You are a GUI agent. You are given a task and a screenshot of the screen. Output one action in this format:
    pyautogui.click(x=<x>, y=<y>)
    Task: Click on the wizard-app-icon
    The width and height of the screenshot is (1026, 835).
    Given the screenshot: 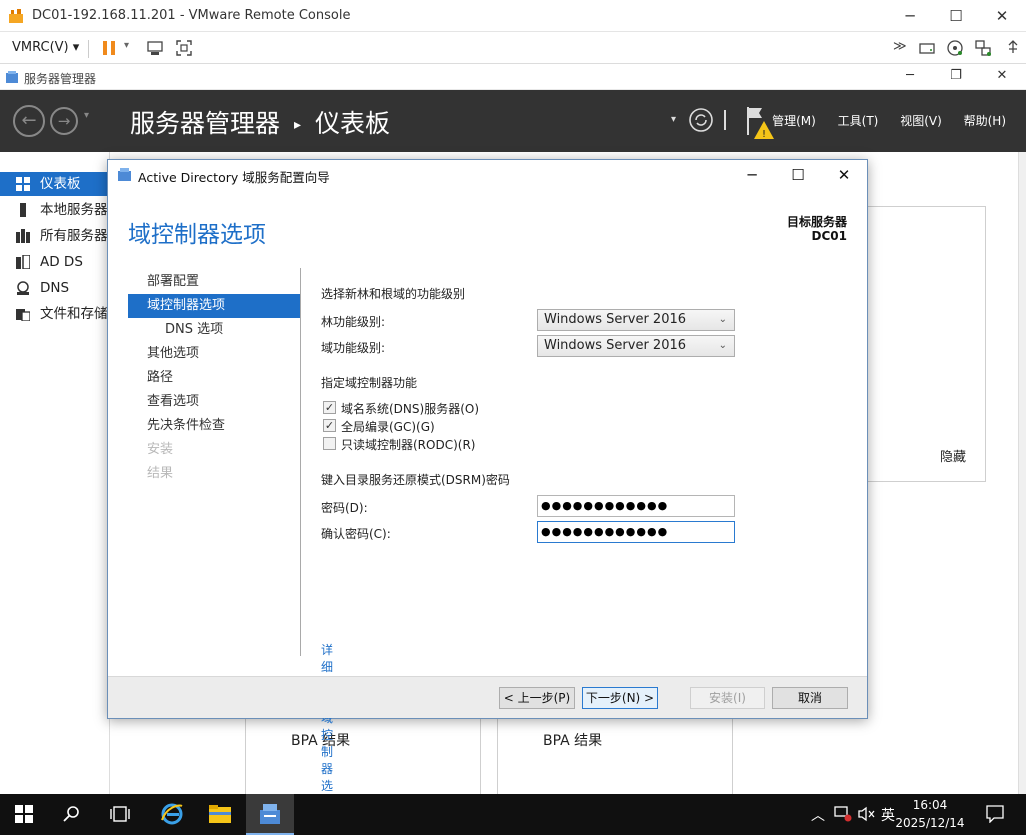 What is the action you would take?
    pyautogui.click(x=124, y=174)
    